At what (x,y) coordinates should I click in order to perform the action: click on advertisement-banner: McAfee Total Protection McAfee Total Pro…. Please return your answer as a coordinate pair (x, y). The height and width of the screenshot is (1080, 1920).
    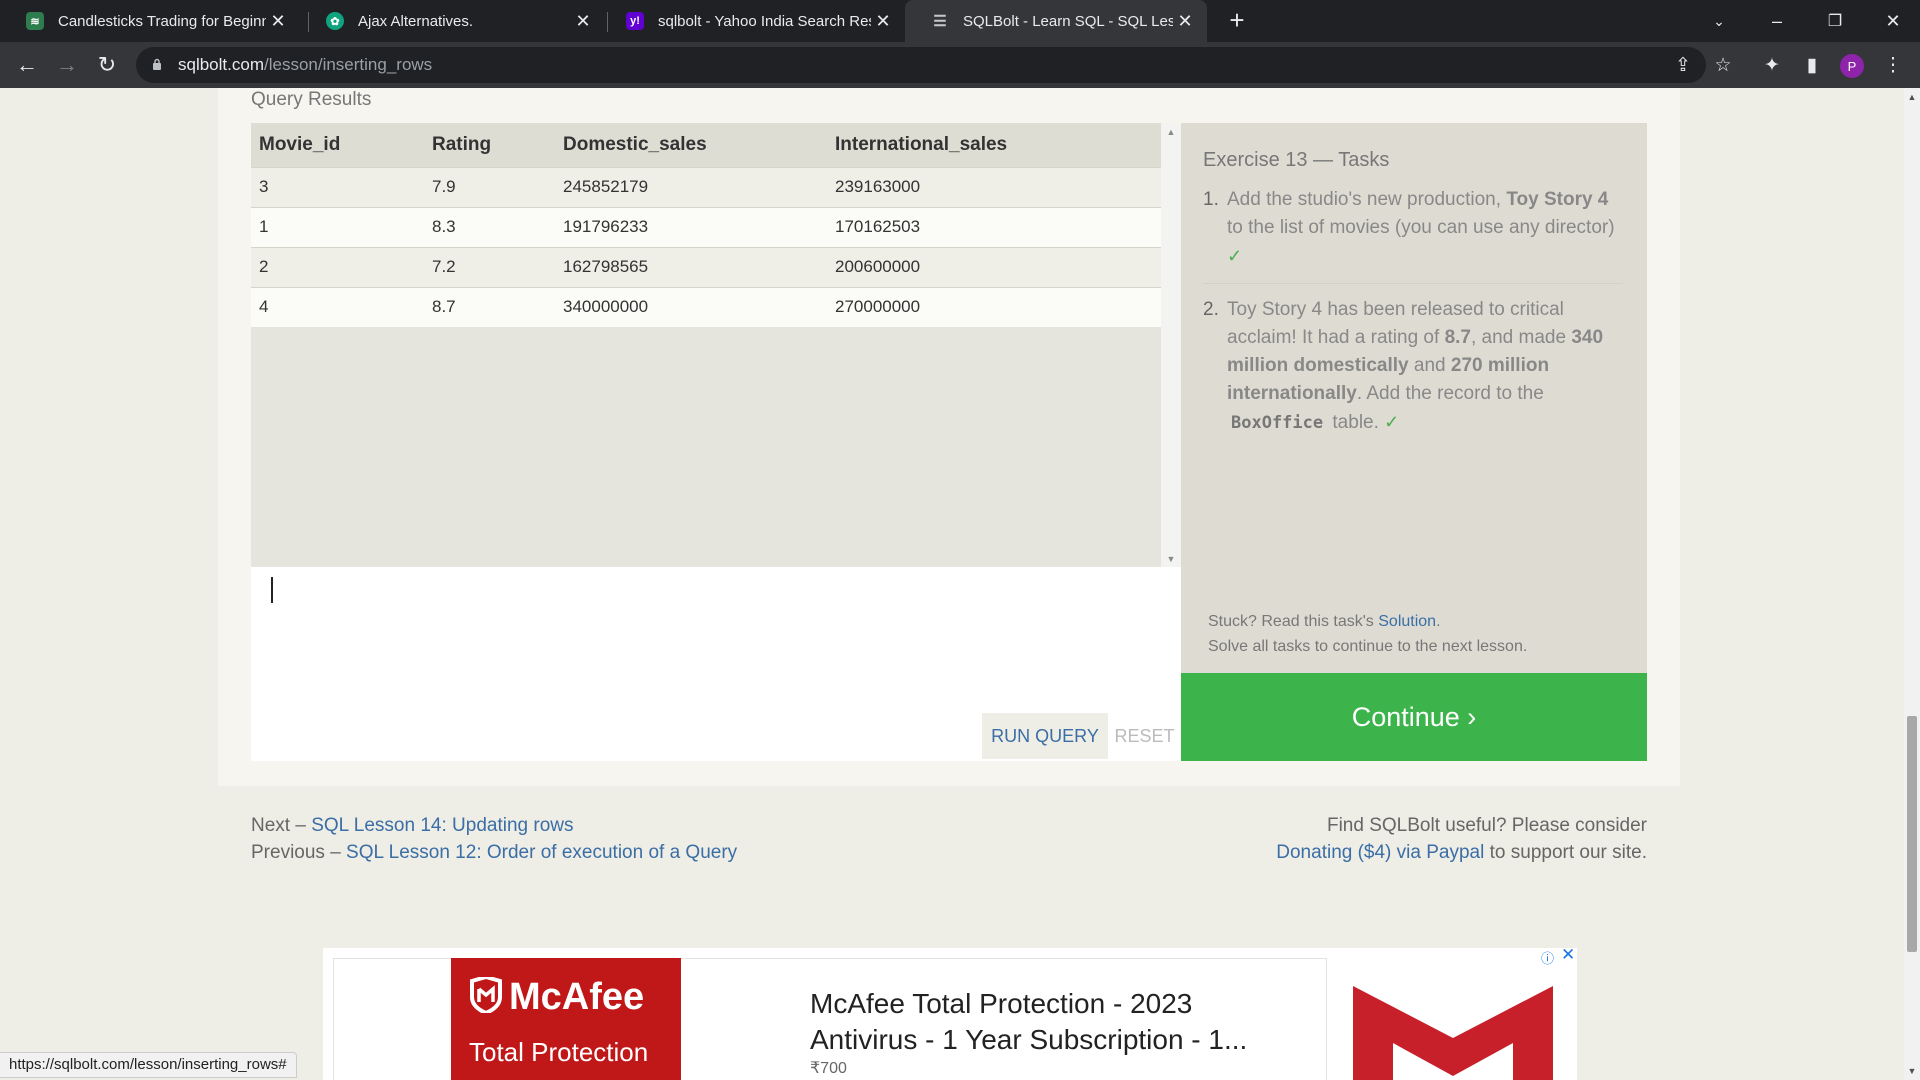
    Looking at the image, I should click on (950, 1012).